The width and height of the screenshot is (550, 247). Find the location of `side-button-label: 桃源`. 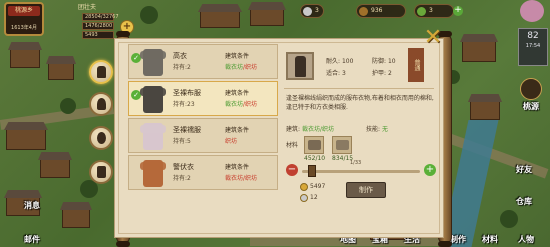

side-button-label: 桃源 is located at coordinates (531, 106).